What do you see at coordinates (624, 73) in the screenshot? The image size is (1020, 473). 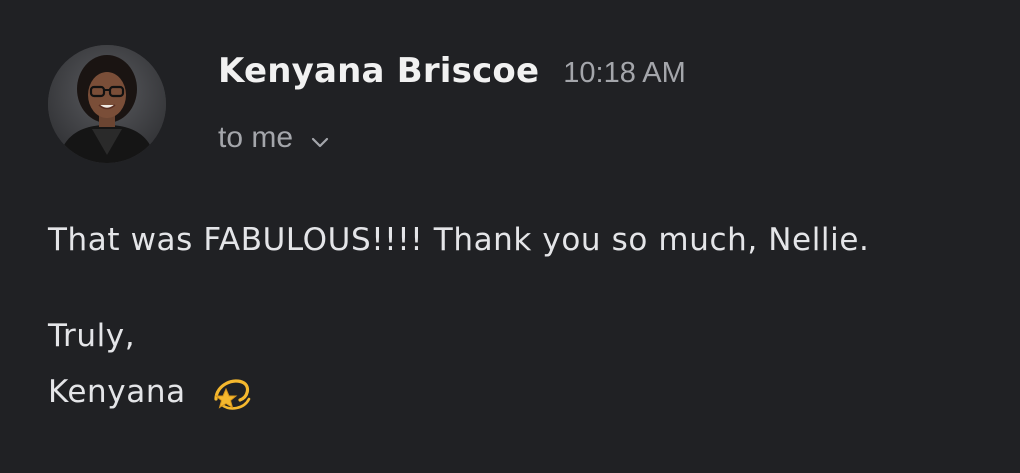 I see `timestamp: 10:18 AM` at bounding box center [624, 73].